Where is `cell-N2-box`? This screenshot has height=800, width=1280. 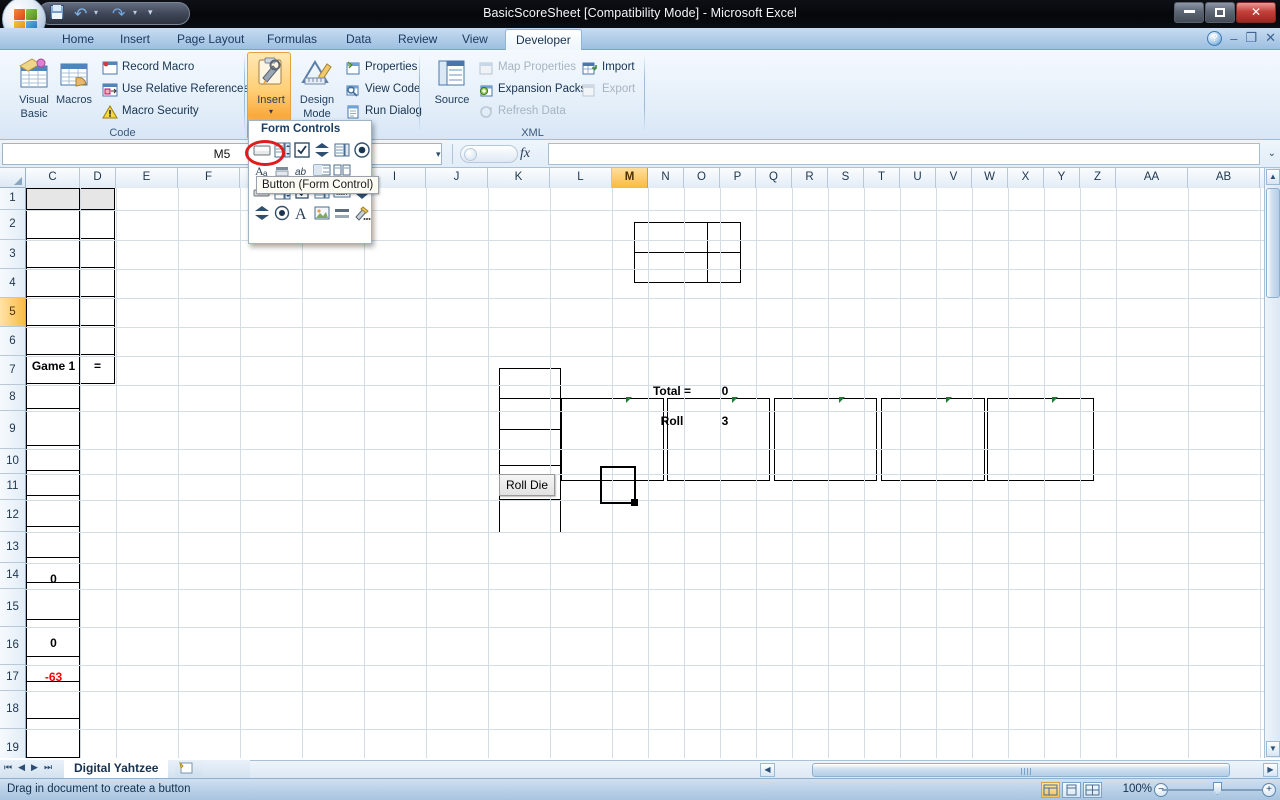
cell-N2-box is located at coordinates (671, 237).